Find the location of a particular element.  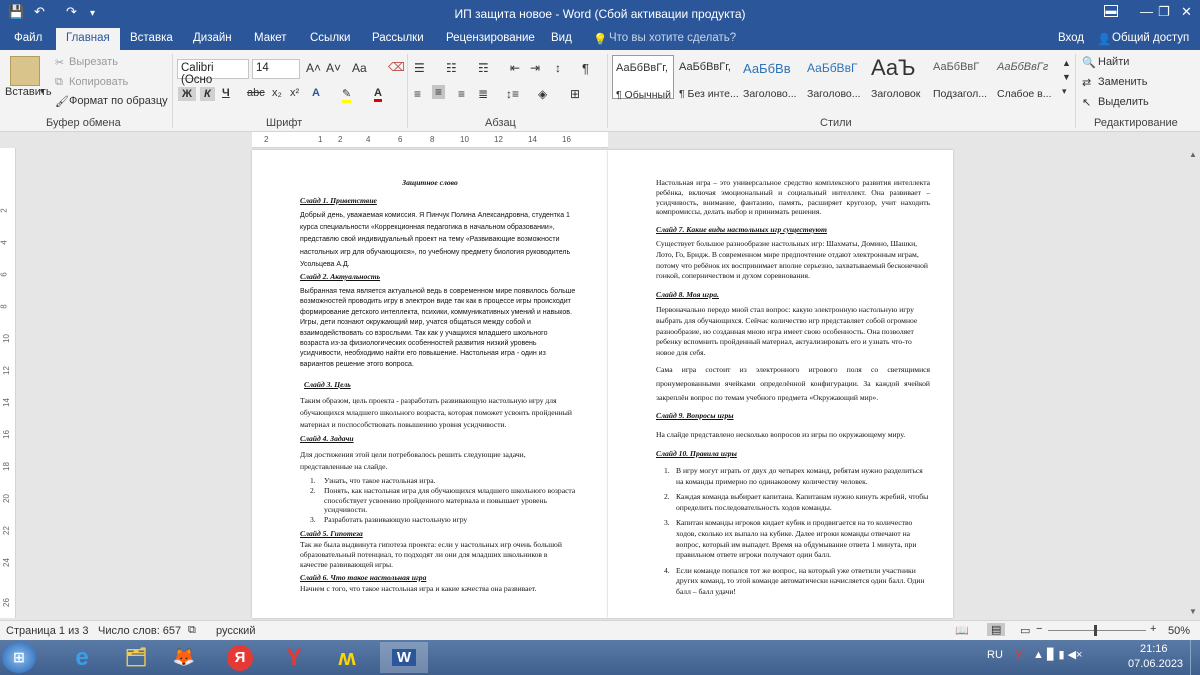

font-color-icon: A is located at coordinates (378, 94).